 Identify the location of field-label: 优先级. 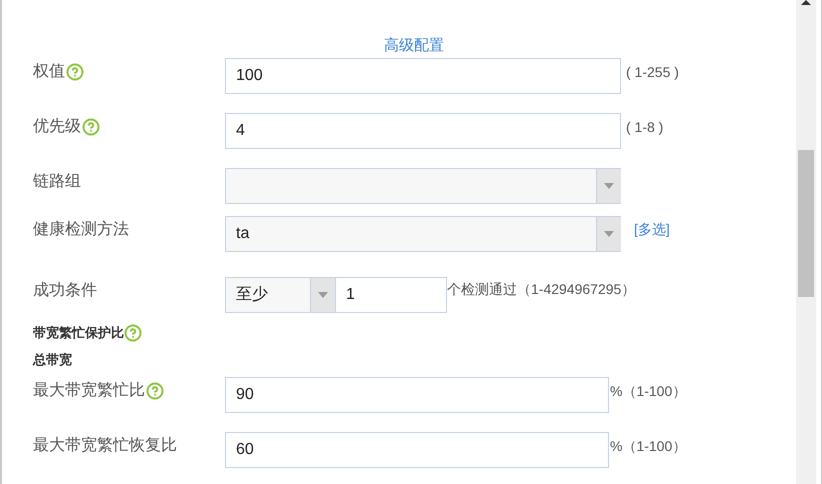
(57, 126).